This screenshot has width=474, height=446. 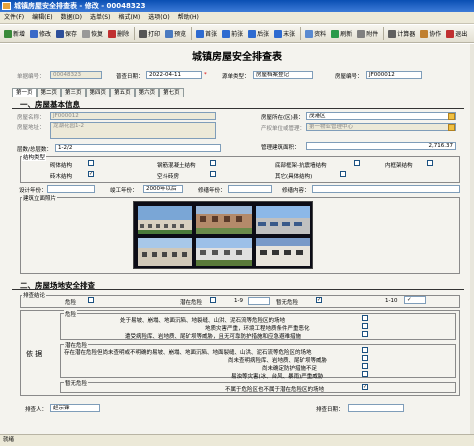 I want to click on struct-other-checkbox, so click(x=343, y=174).